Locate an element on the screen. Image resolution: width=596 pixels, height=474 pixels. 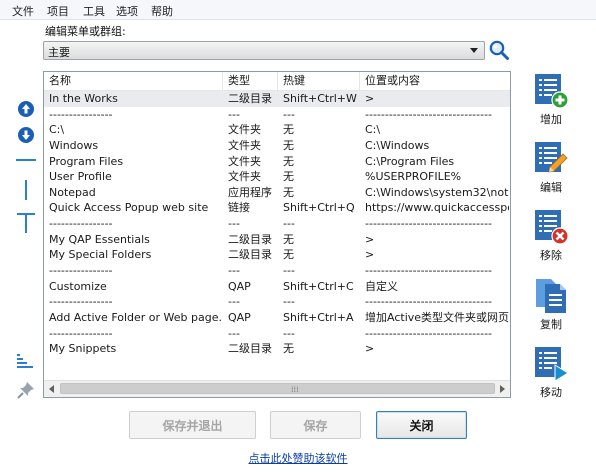
cell-name: Customize is located at coordinates (78, 286).